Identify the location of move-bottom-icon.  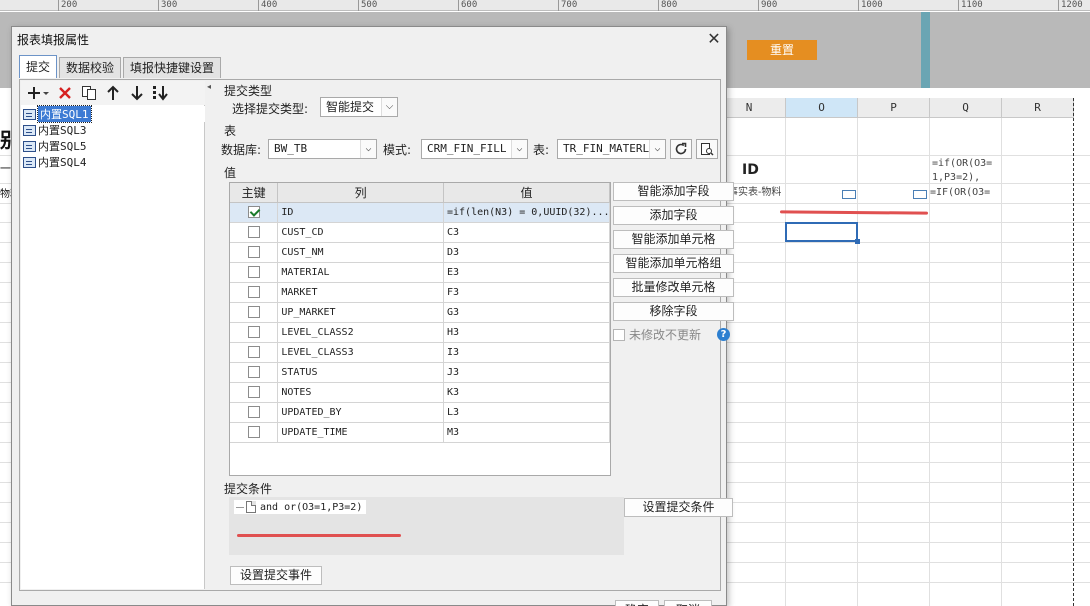
(161, 93).